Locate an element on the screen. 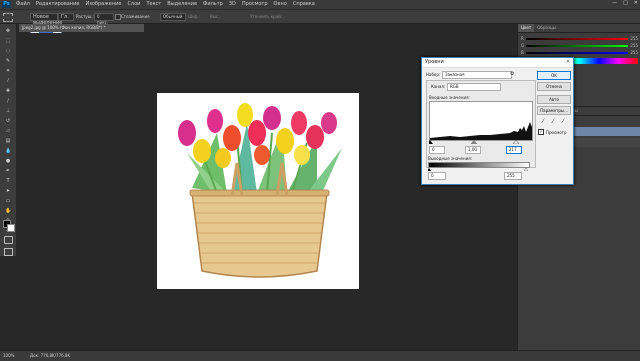 This screenshot has width=640, height=361. blue-value: 255 is located at coordinates (634, 52).